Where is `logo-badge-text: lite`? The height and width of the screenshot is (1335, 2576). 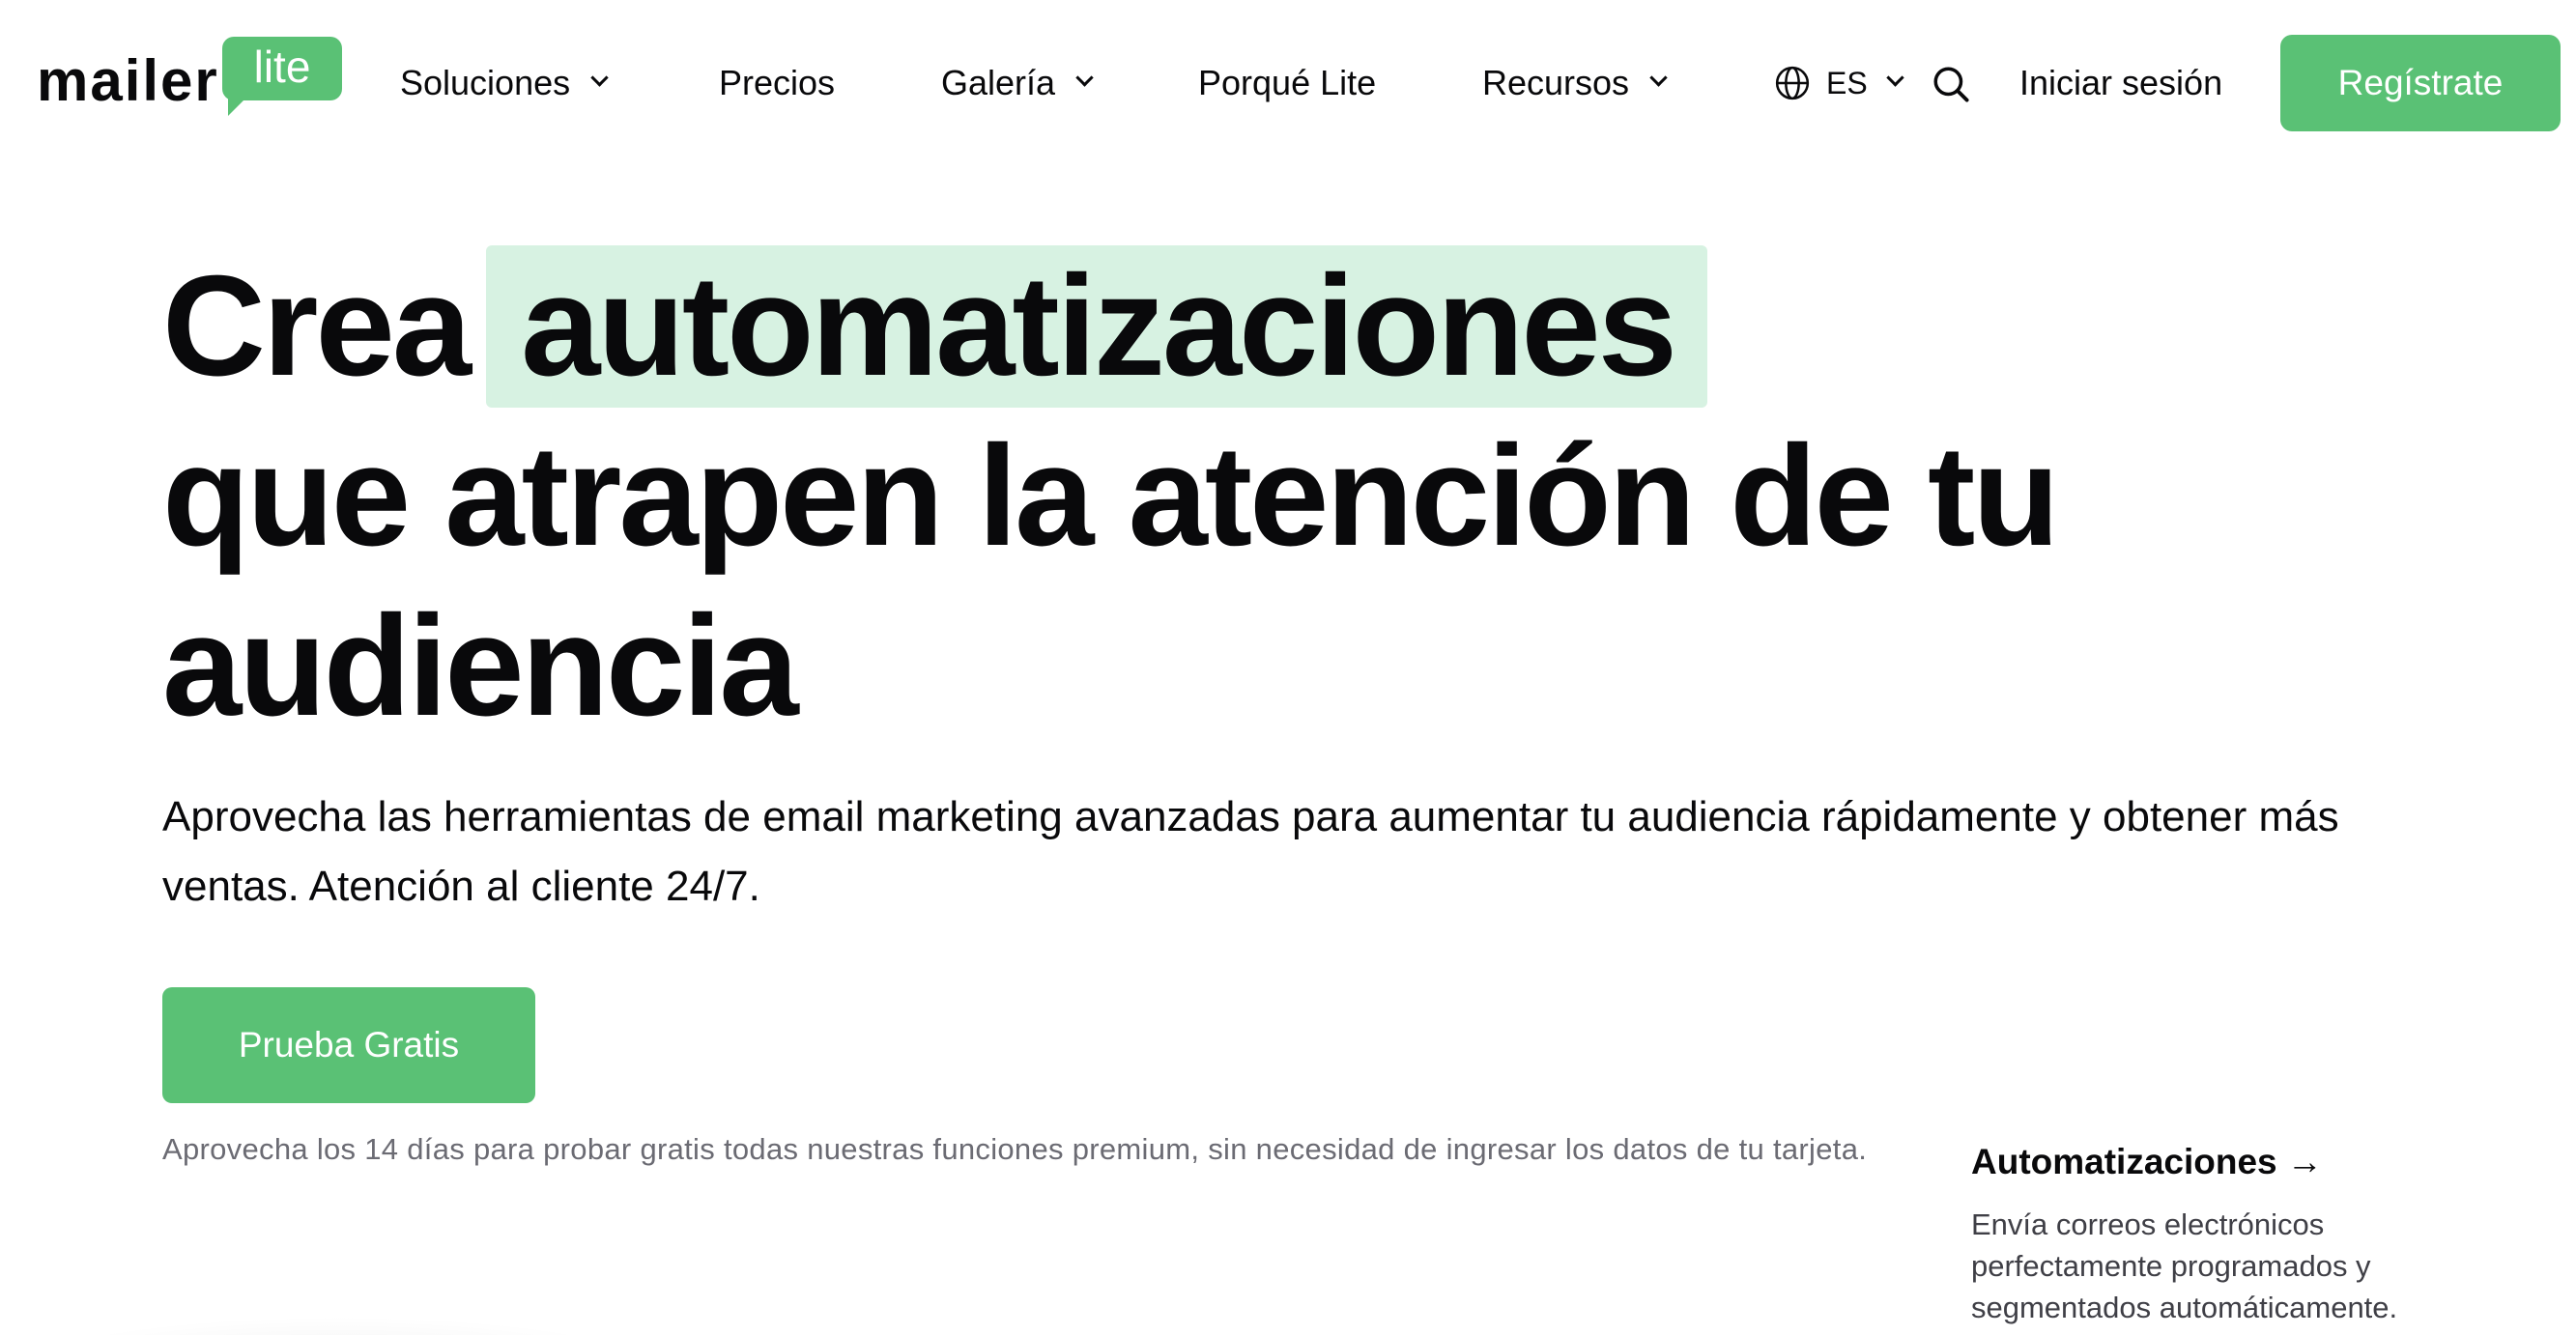 logo-badge-text: lite is located at coordinates (282, 67).